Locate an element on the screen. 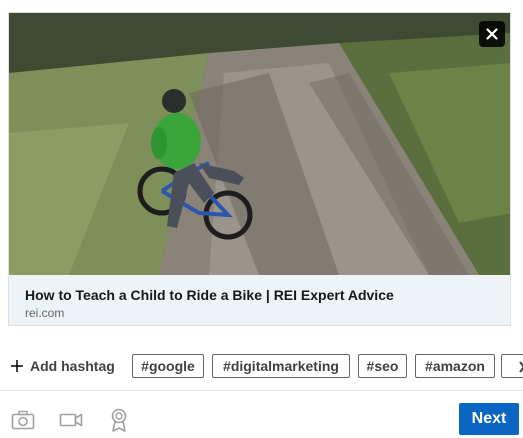  hashtag-chip-digitalmarketing: #digitalmarketing is located at coordinates (281, 366).